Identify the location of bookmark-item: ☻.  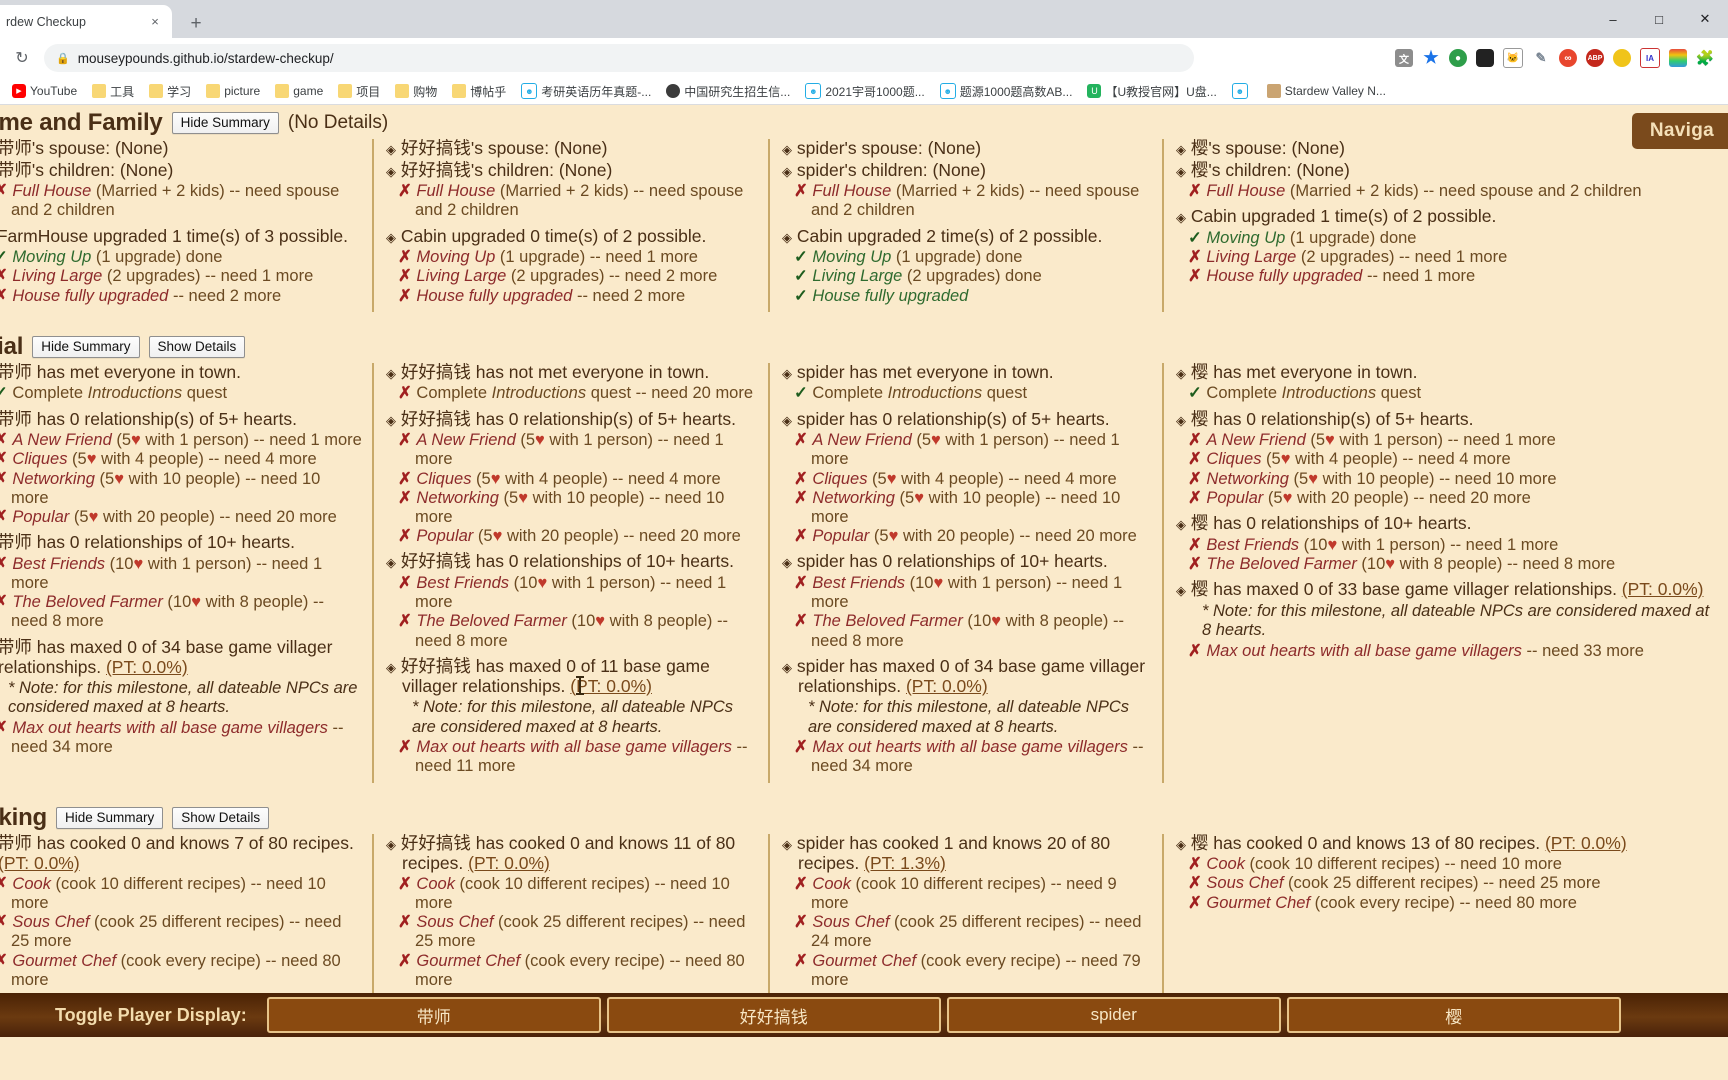
(1242, 91).